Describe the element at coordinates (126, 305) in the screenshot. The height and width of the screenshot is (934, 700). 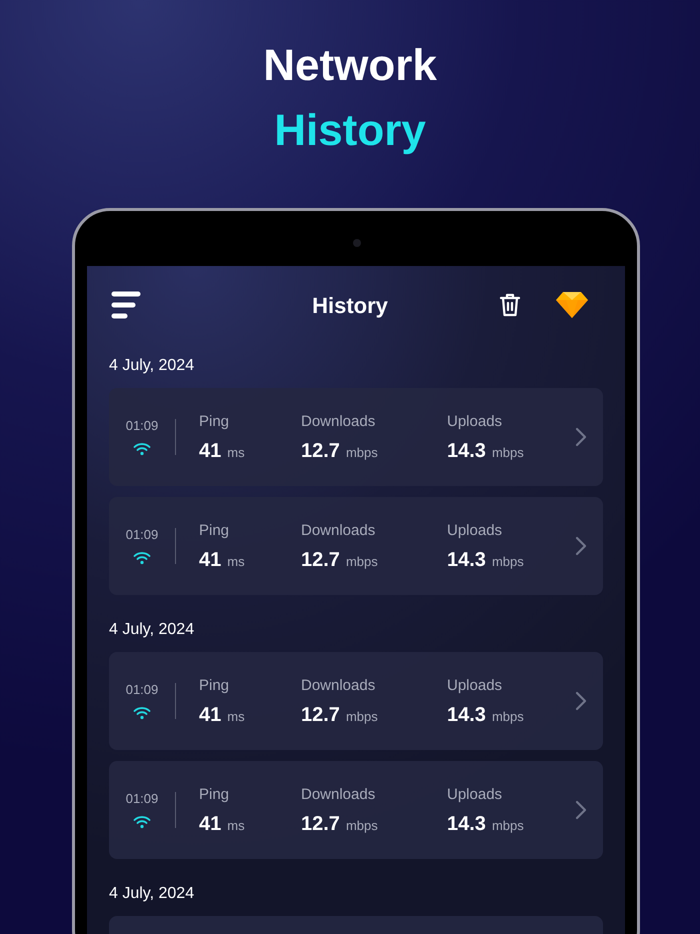
I see `menu-icon` at that location.